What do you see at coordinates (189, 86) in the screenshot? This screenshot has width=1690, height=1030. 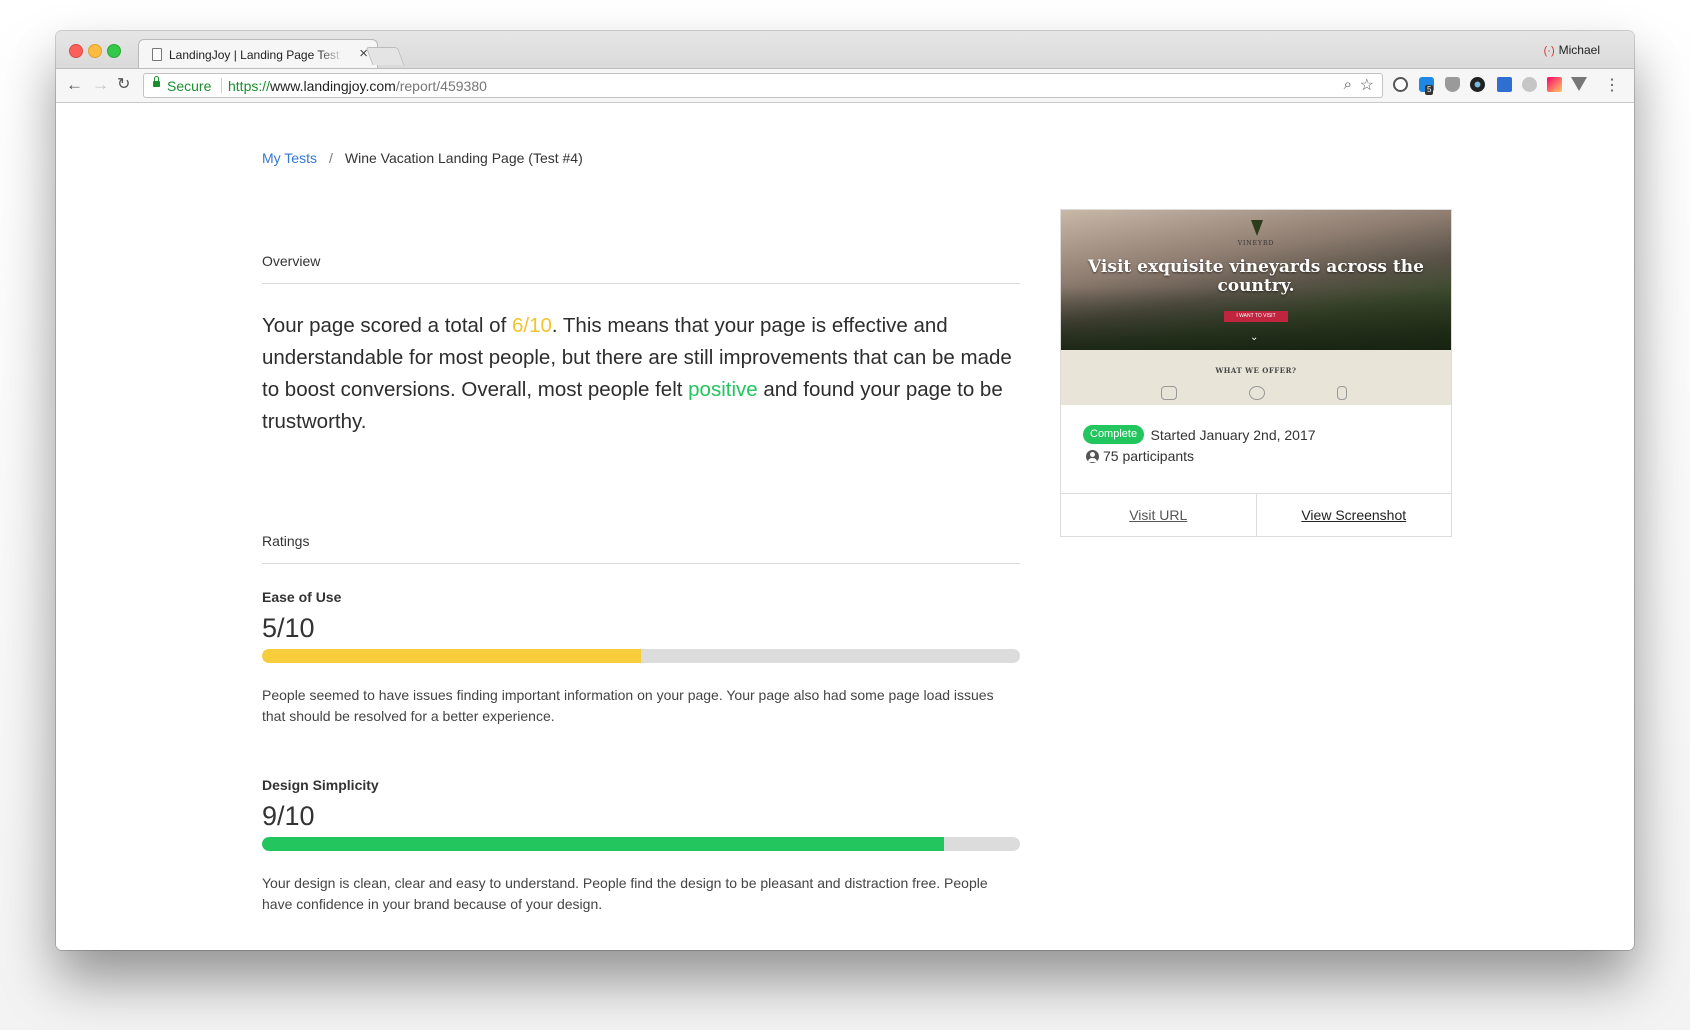 I see `secure-label: Secure` at bounding box center [189, 86].